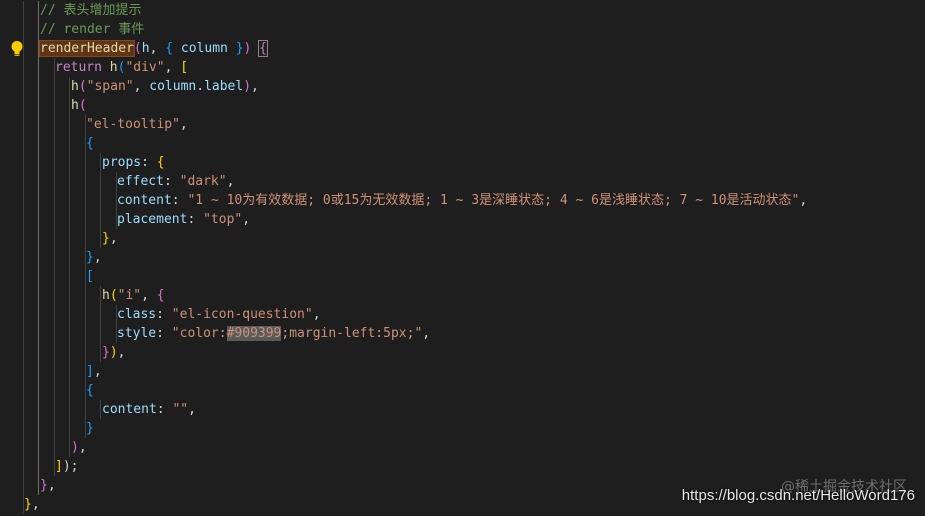  Describe the element at coordinates (462, 314) in the screenshot. I see `code-line: class: "el-icon-question",` at that location.